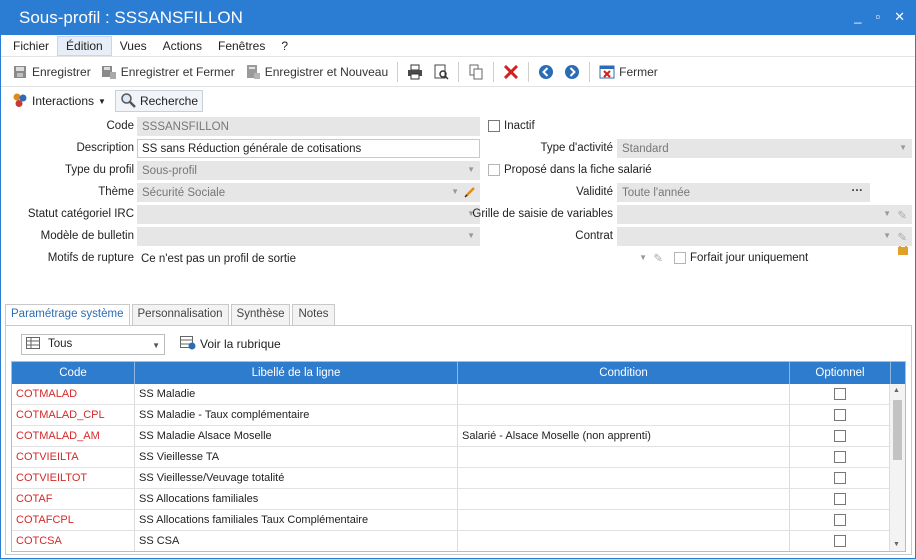 This screenshot has width=916, height=559. Describe the element at coordinates (131, 17) in the screenshot. I see `window-title: Sous-profil : SSSANSFILLON` at that location.